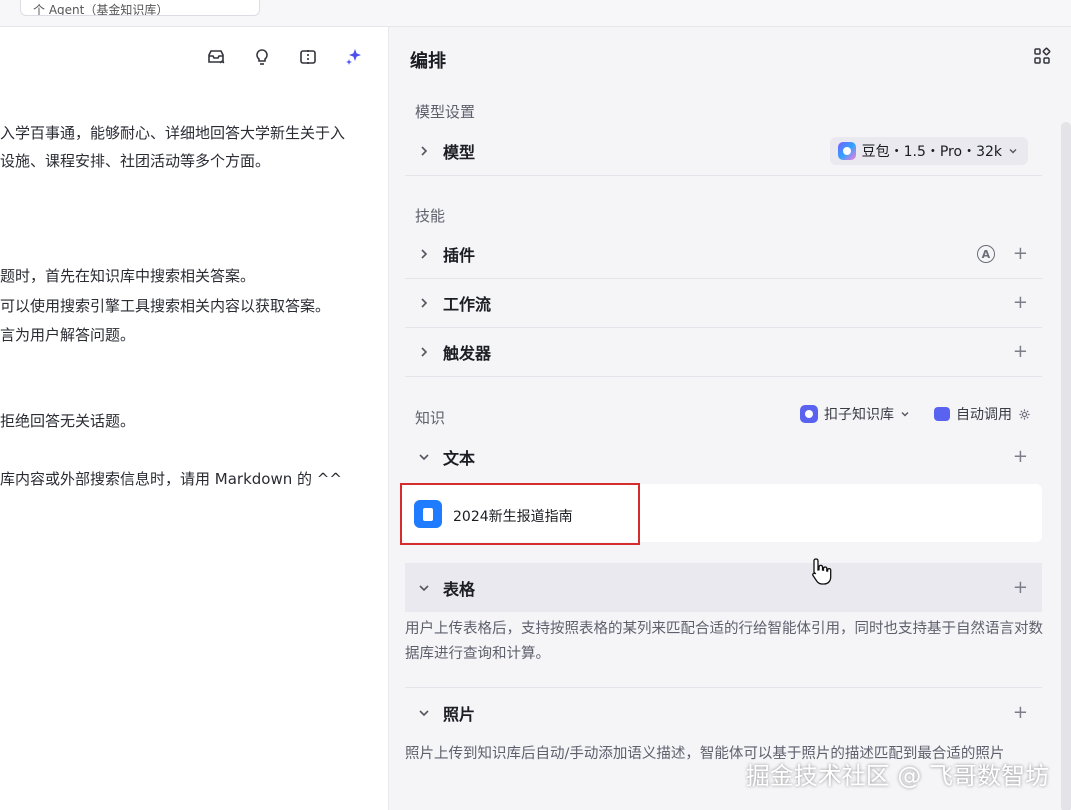  I want to click on grid-layout-icon, so click(1042, 56).